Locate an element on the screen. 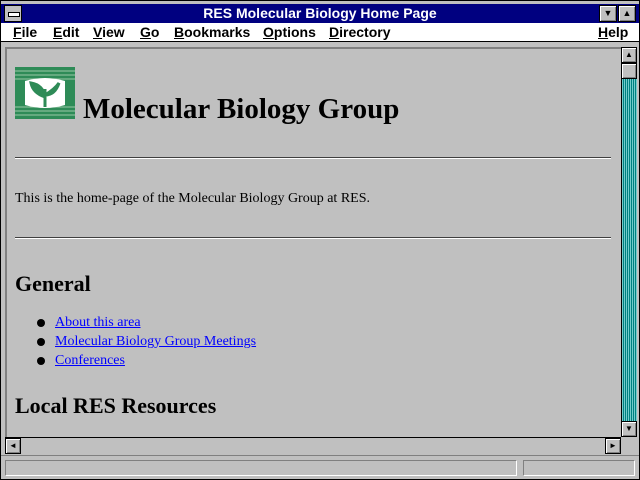 This screenshot has width=640, height=480. horizontal-scrollbar: ◄ ► is located at coordinates (313, 445).